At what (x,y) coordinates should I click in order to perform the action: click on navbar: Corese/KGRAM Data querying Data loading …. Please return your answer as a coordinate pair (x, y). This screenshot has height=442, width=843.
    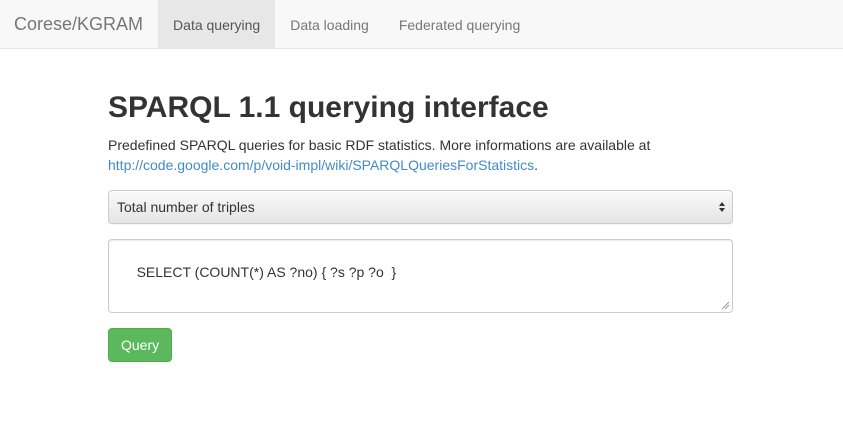
    Looking at the image, I should click on (421, 24).